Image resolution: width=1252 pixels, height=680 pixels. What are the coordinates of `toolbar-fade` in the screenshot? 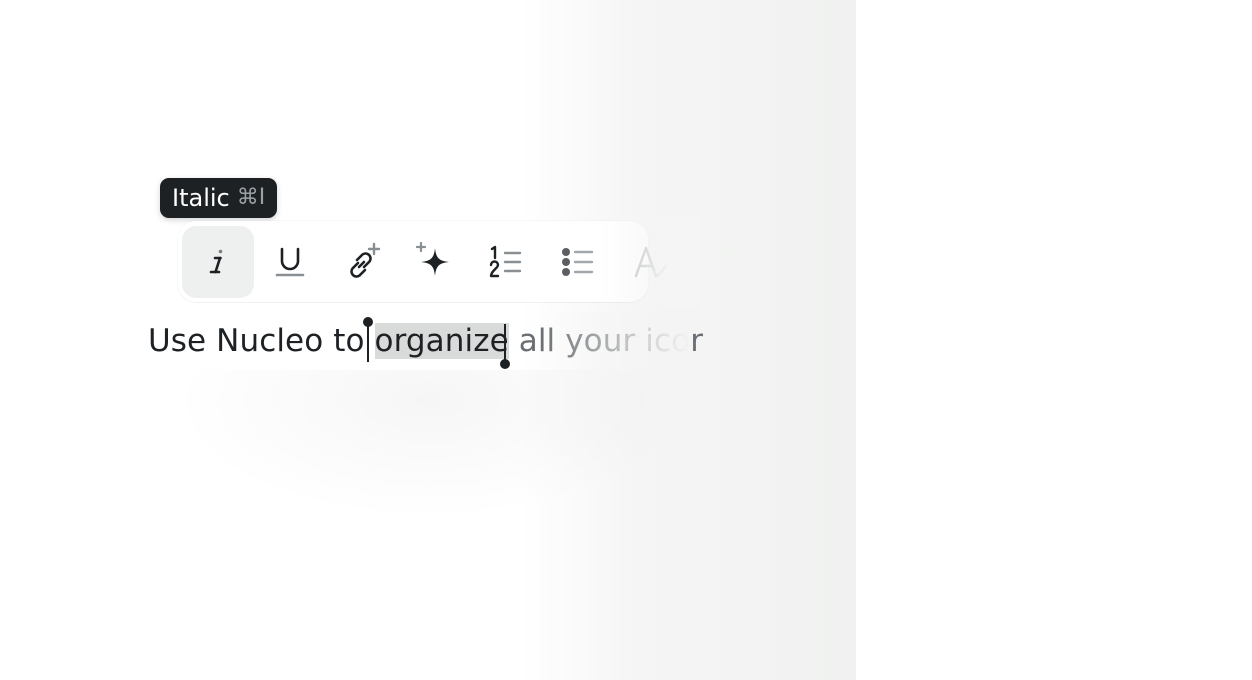 It's located at (650, 262).